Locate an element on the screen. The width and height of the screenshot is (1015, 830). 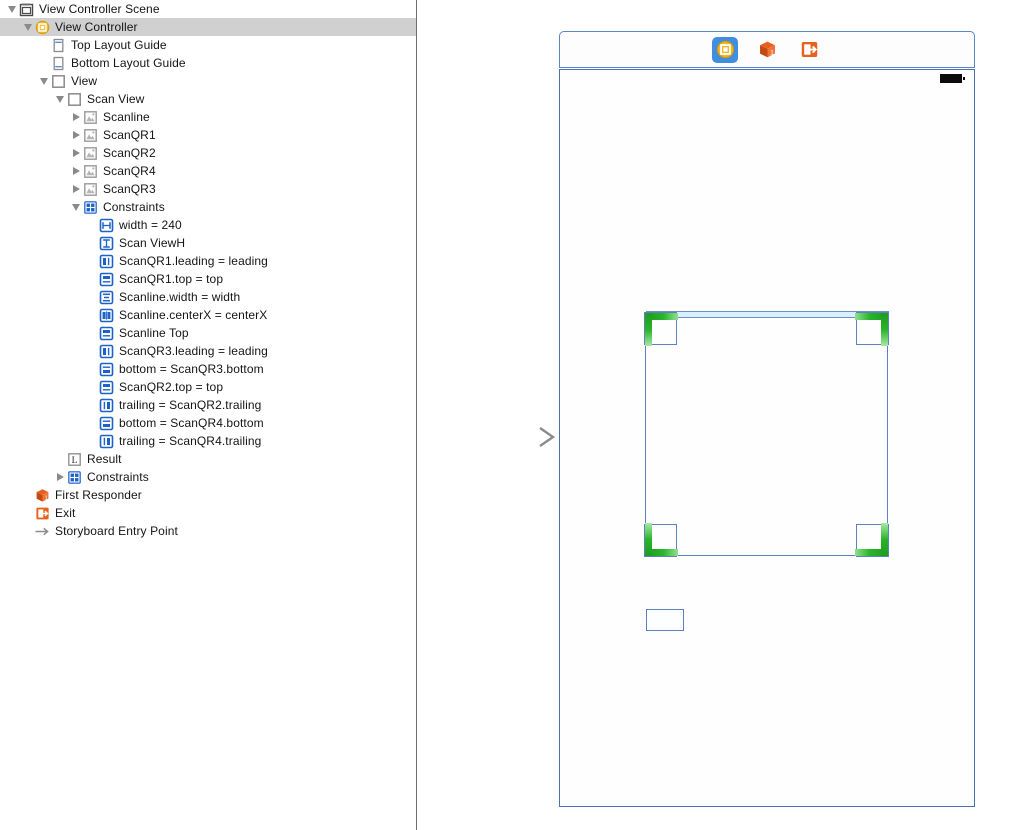
battery-icon is located at coordinates (952, 78).